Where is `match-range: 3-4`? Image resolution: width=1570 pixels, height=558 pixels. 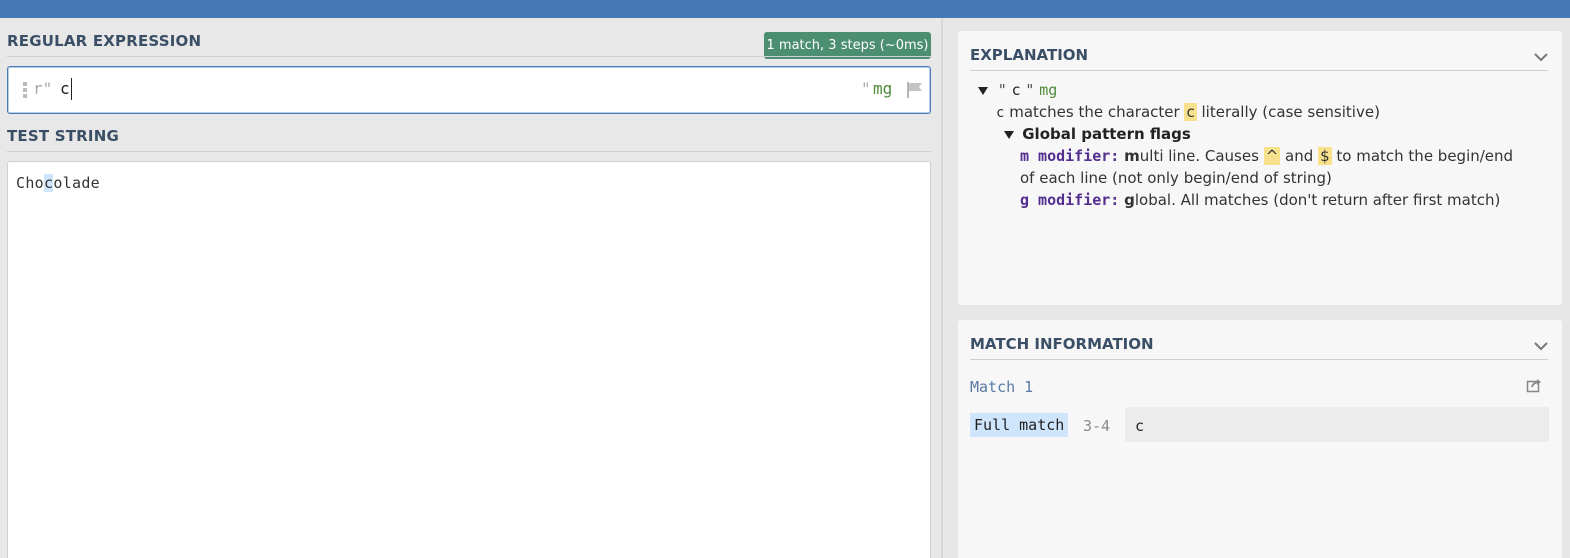
match-range: 3-4 is located at coordinates (1097, 426).